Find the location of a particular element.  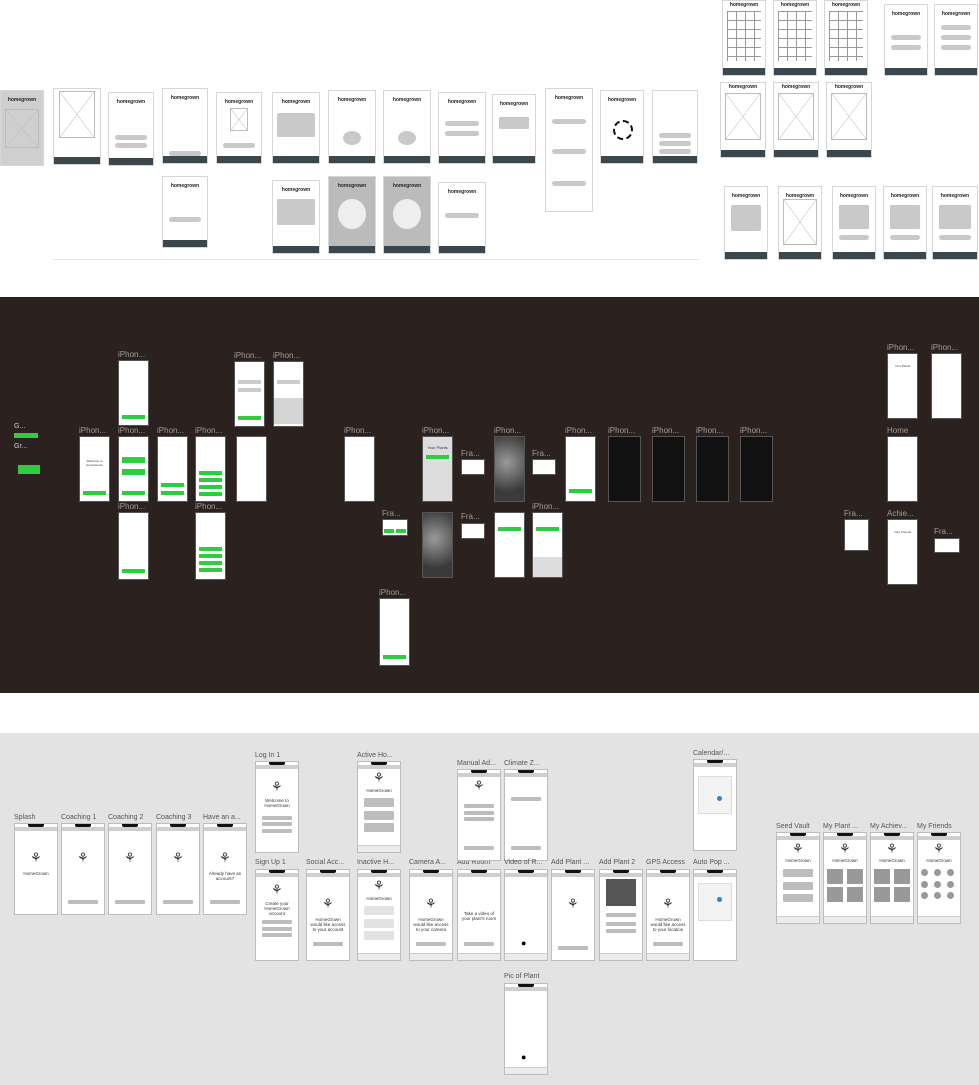

screen-have-account: ⚘ Already have an account? is located at coordinates (225, 869).